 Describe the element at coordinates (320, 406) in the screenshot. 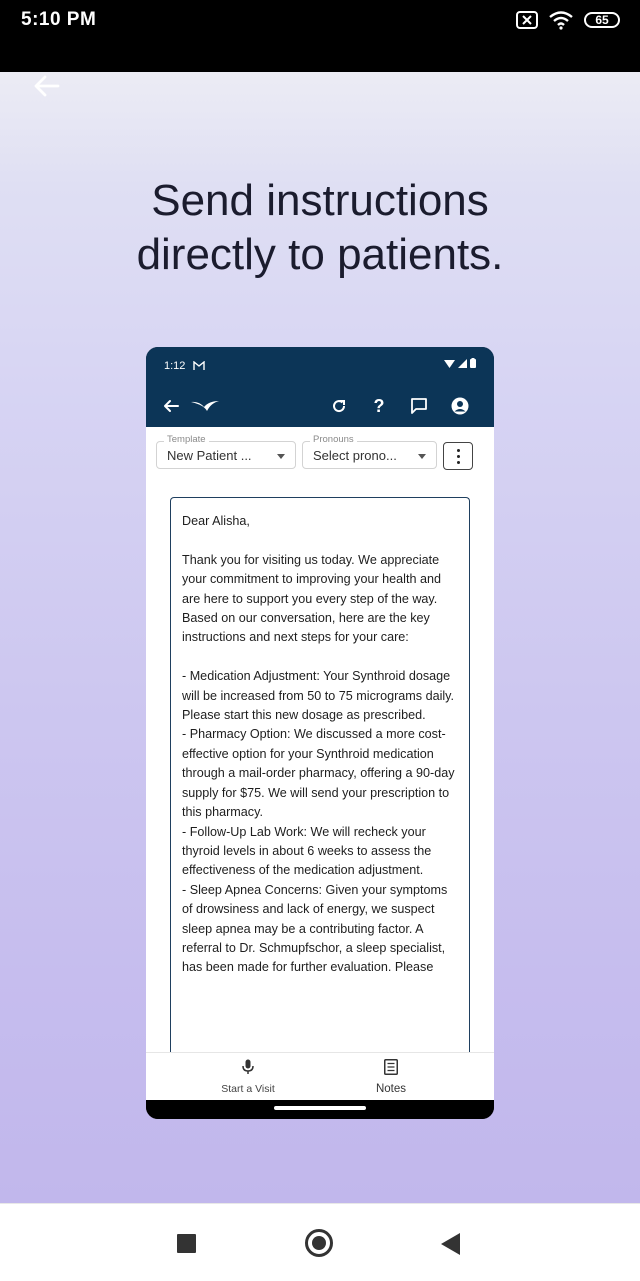

I see `app-bar: ?` at that location.